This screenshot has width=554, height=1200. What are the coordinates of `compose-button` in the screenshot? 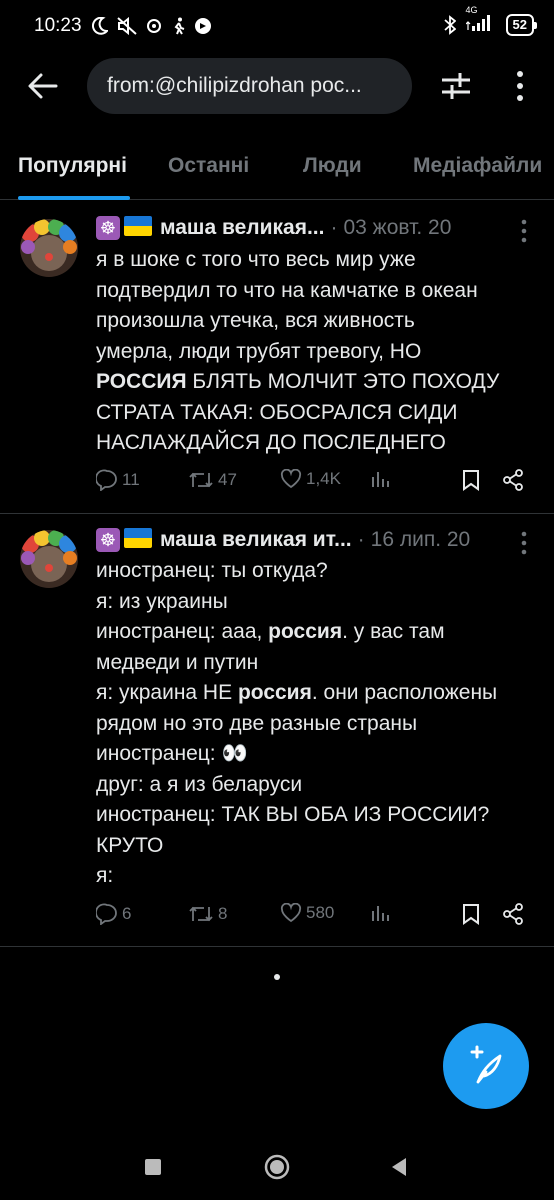 It's located at (486, 1066).